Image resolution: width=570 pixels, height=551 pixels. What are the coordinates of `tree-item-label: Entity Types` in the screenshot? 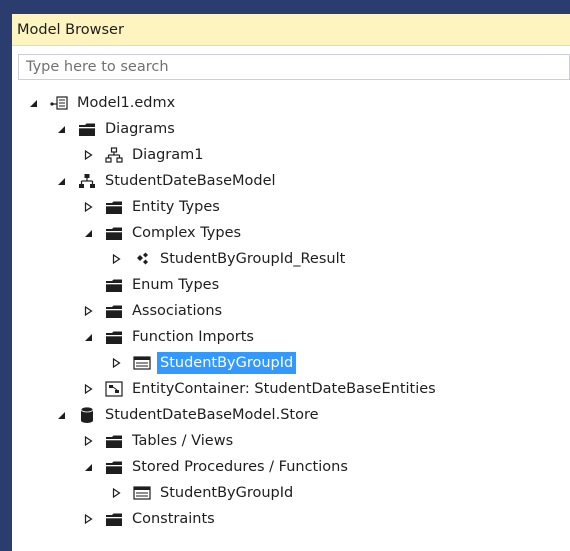 It's located at (176, 207).